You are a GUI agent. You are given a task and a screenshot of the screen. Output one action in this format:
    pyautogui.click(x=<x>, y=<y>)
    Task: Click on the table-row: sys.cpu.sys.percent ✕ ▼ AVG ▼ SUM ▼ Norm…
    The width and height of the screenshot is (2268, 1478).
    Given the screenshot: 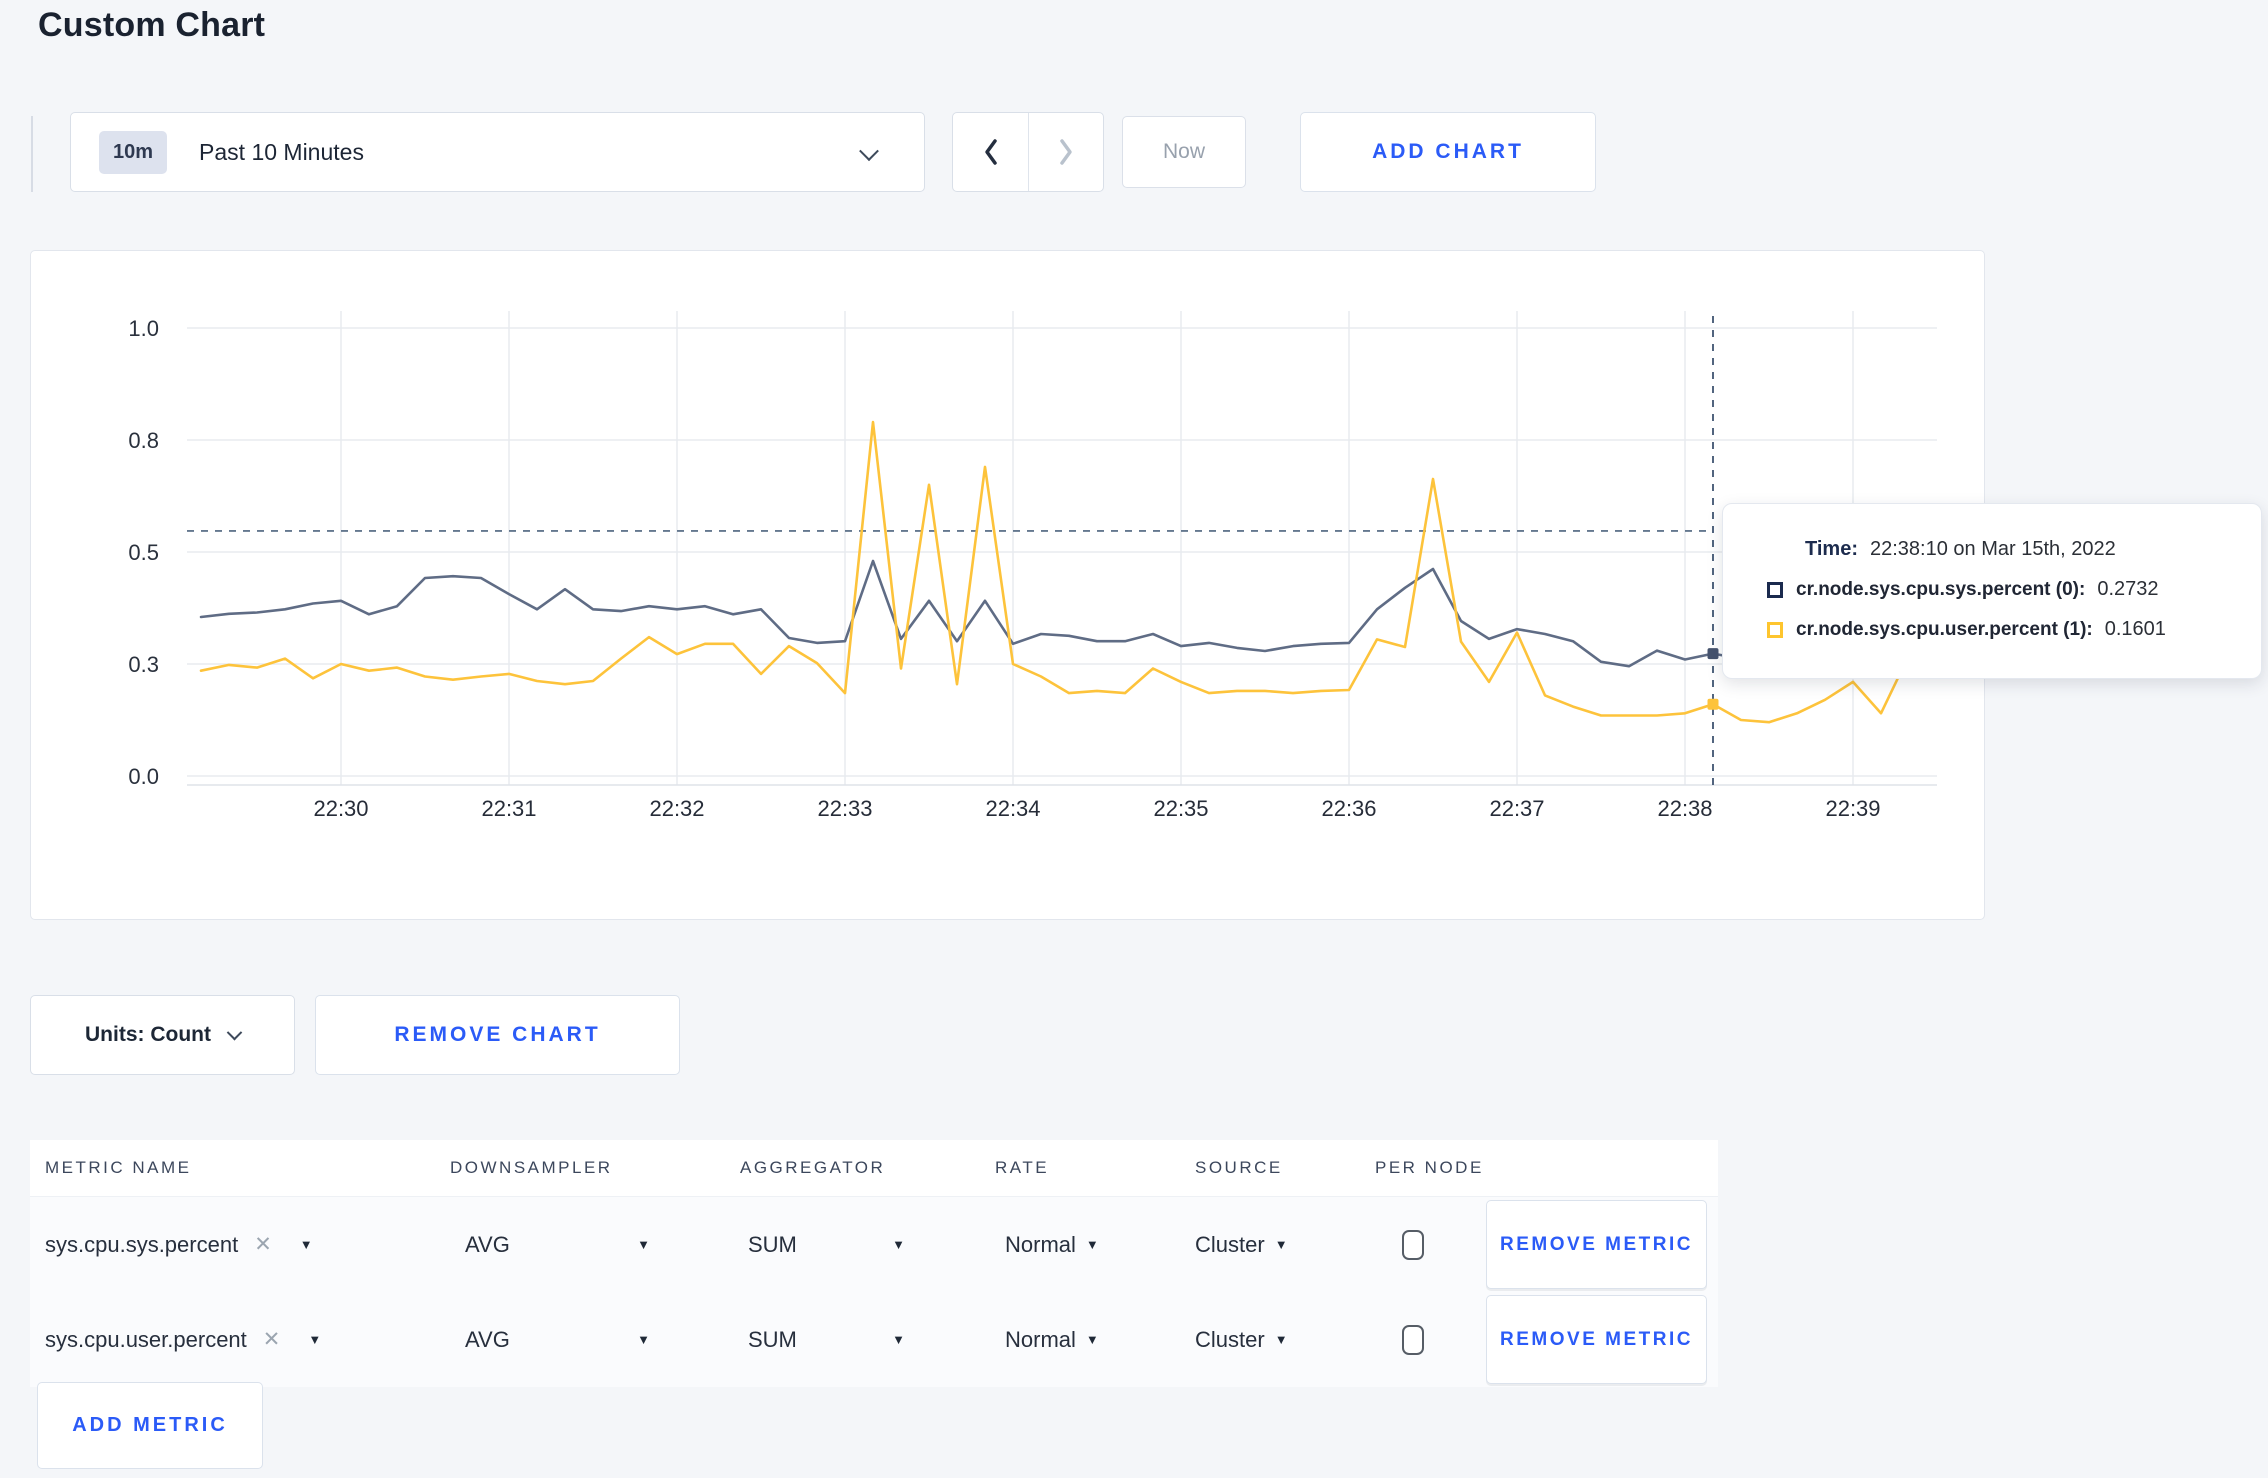 What is the action you would take?
    pyautogui.click(x=874, y=1244)
    